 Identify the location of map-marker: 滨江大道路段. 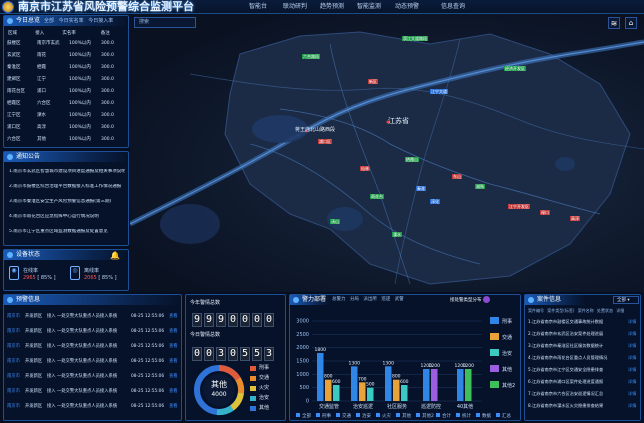
(415, 38).